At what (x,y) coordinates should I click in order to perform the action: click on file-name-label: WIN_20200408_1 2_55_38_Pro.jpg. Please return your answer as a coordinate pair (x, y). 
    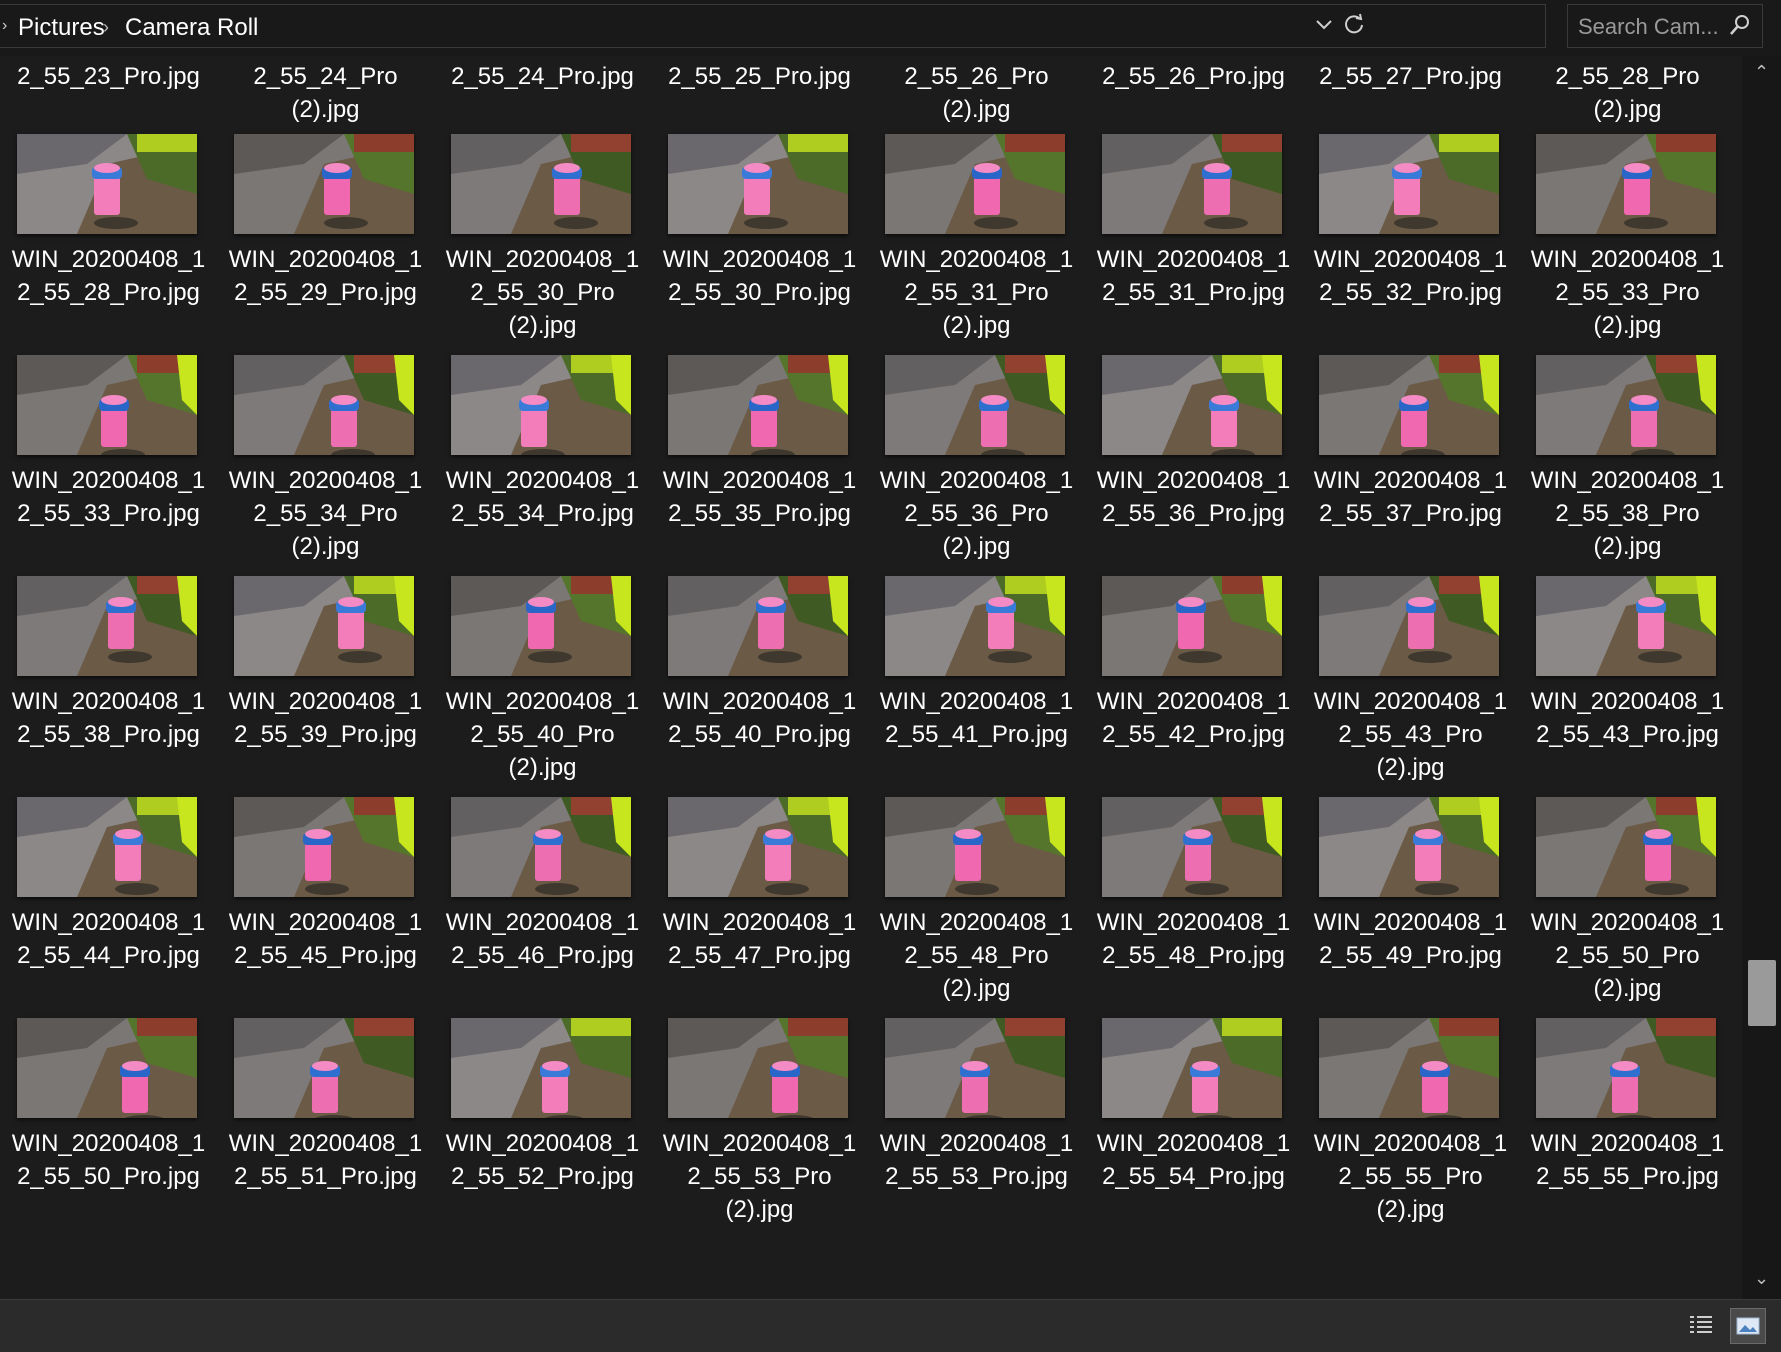
    Looking at the image, I should click on (108, 718).